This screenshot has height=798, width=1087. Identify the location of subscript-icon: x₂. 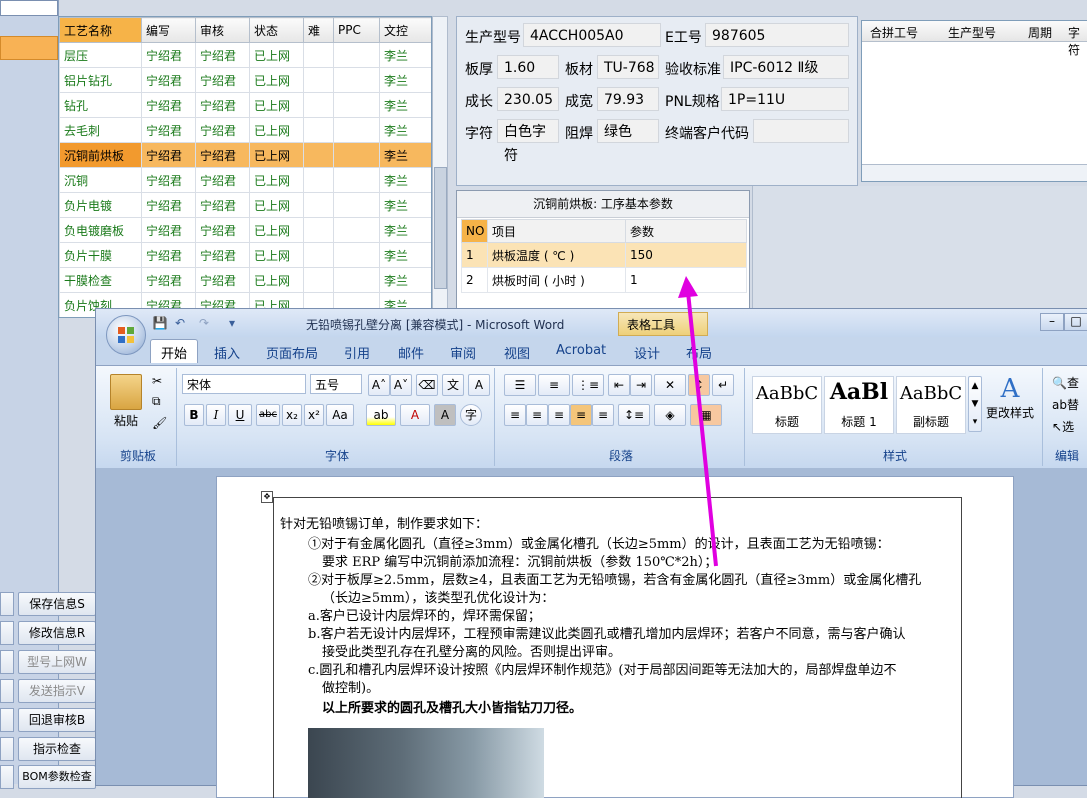
(292, 415).